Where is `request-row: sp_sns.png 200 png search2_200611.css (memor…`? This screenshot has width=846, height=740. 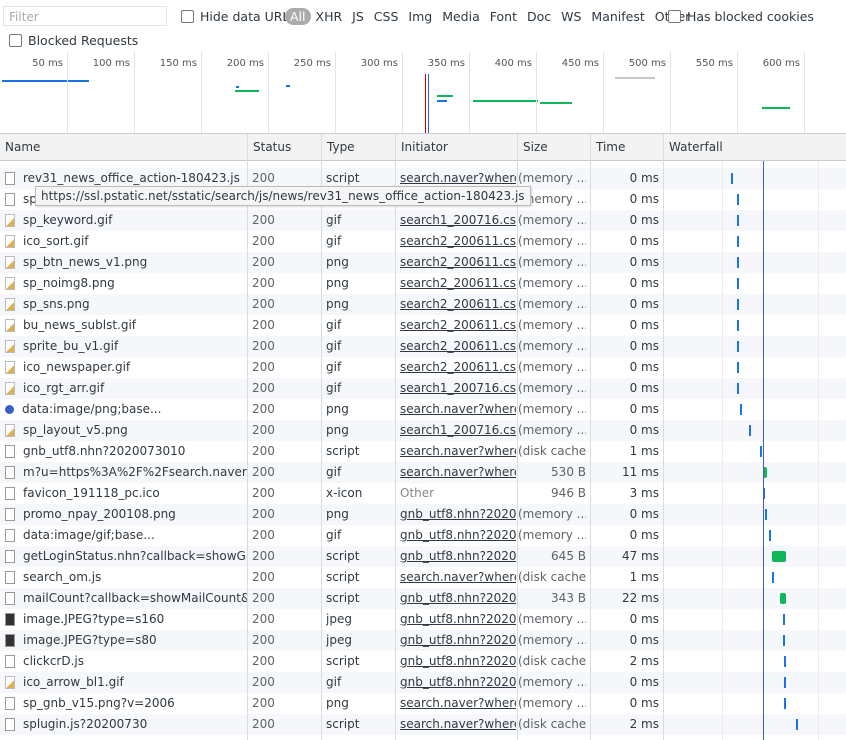 request-row: sp_sns.png 200 png search2_200611.css (memor… is located at coordinates (423, 304).